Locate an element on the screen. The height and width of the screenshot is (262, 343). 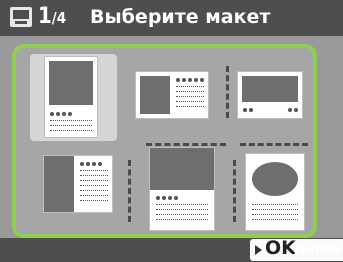
layout-4-thumbnail is located at coordinates (78, 184).